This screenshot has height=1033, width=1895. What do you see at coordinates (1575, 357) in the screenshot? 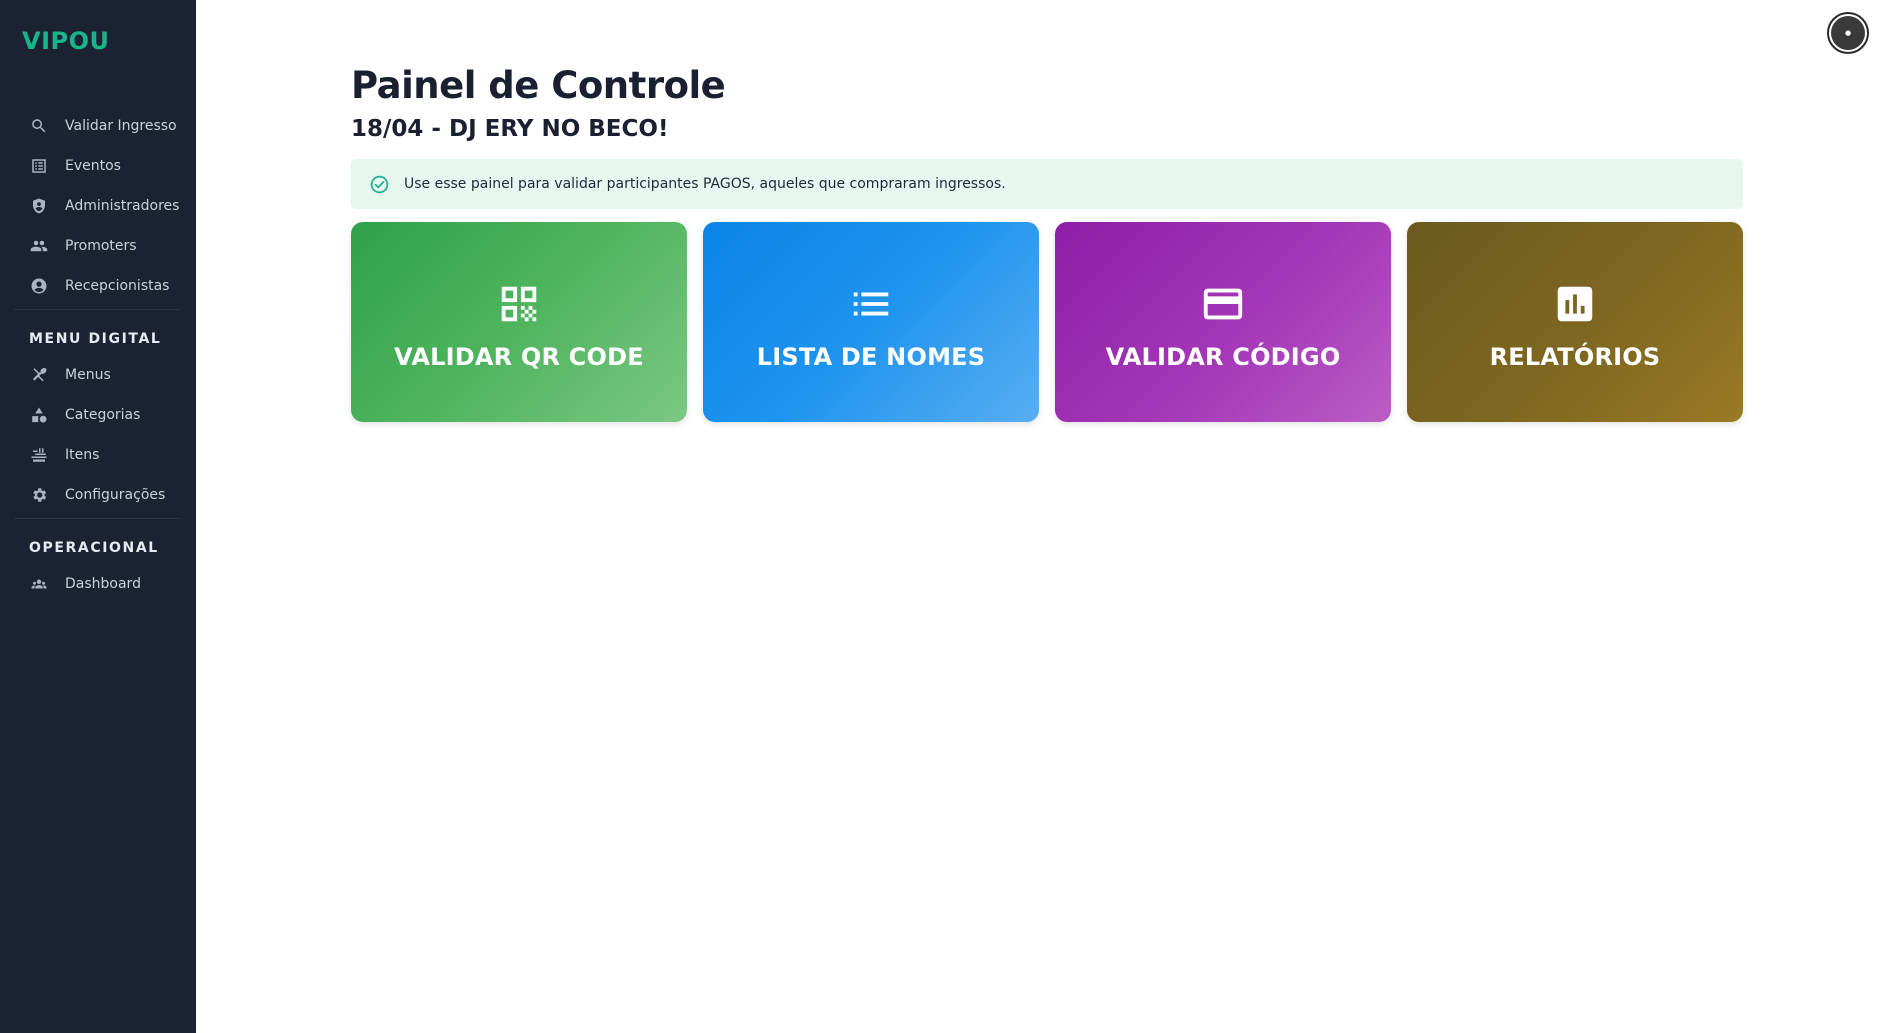
I see `card-label: RELATÓRIOS` at bounding box center [1575, 357].